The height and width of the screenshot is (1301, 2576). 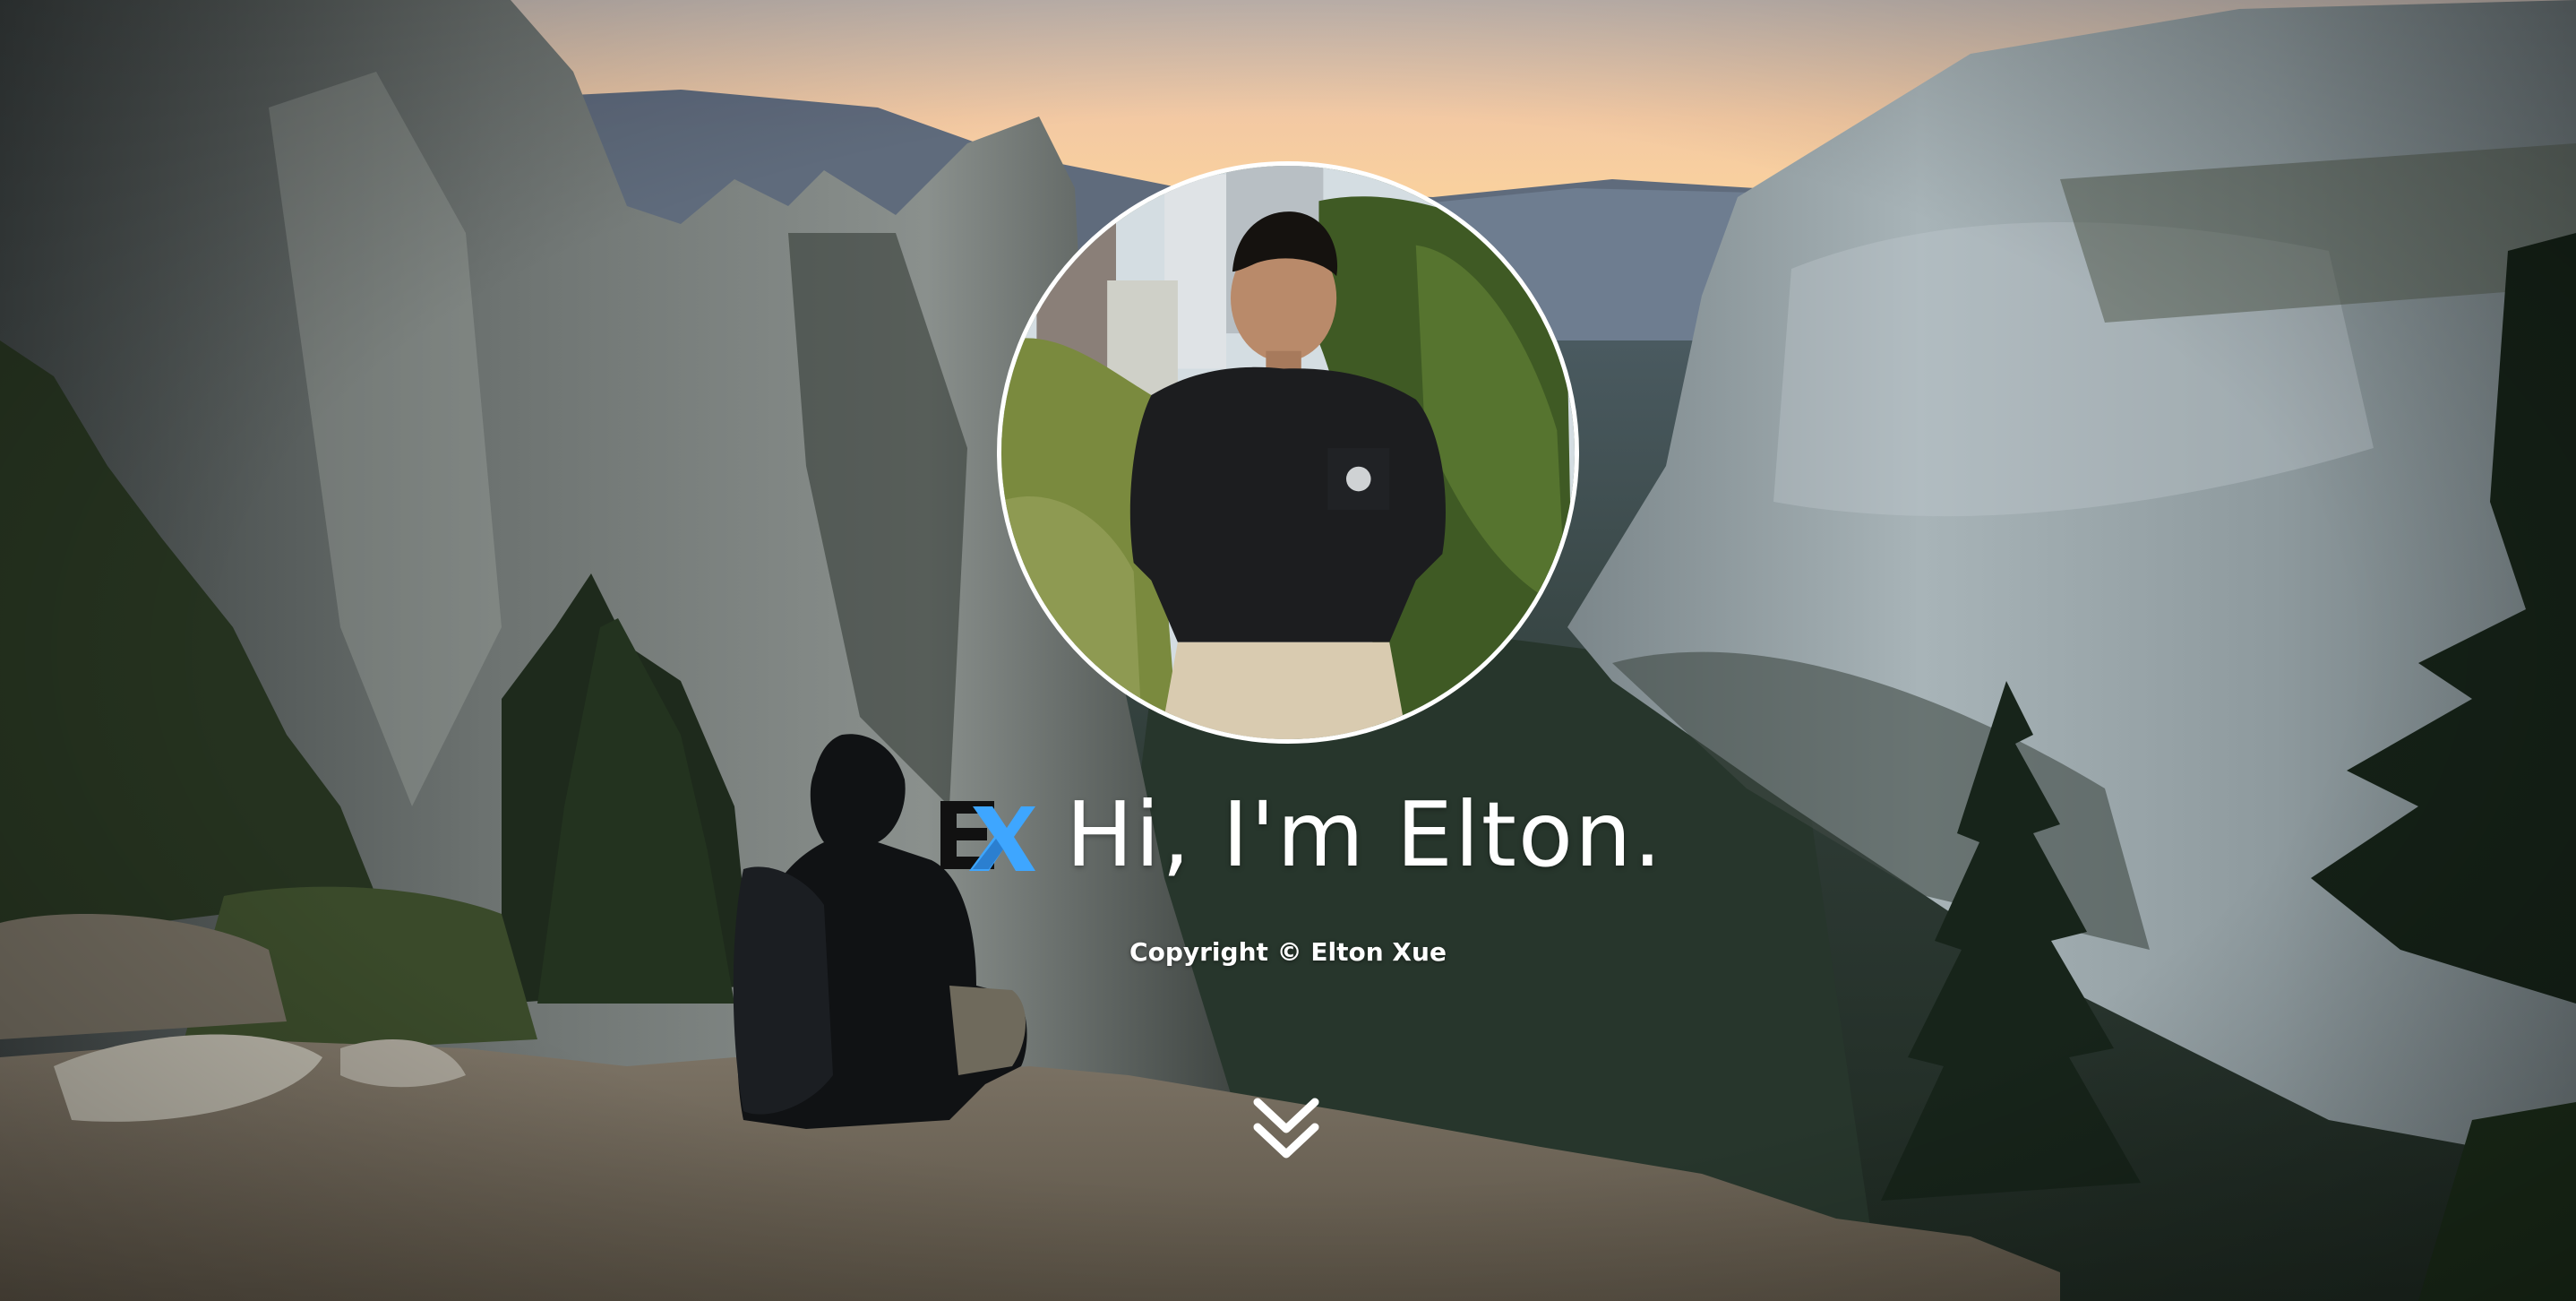 I want to click on scroll-down-button, so click(x=1286, y=1131).